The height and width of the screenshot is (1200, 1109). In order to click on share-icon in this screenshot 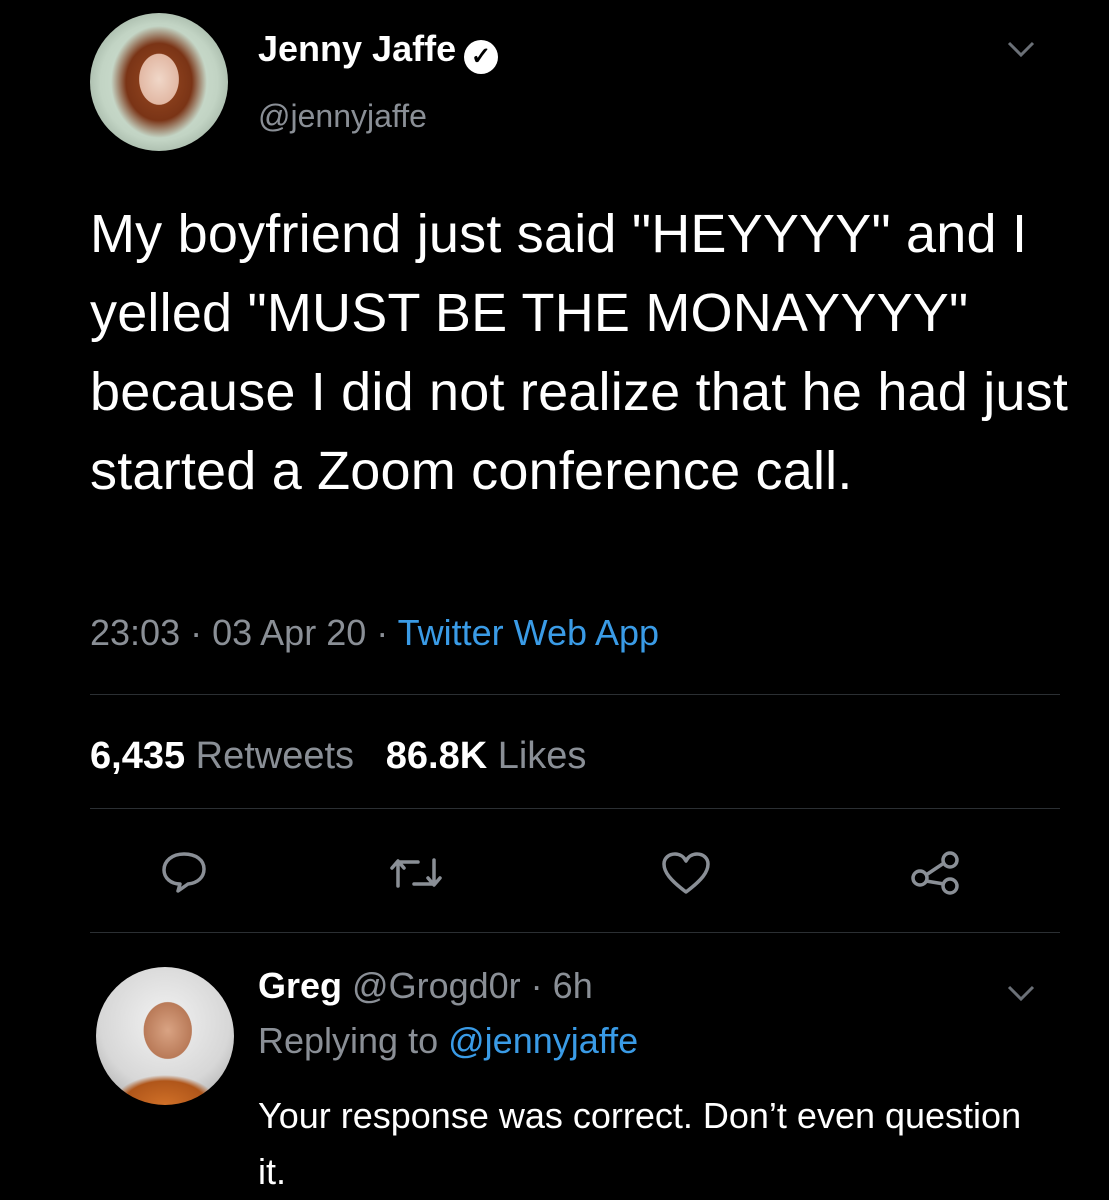, I will do `click(936, 874)`.